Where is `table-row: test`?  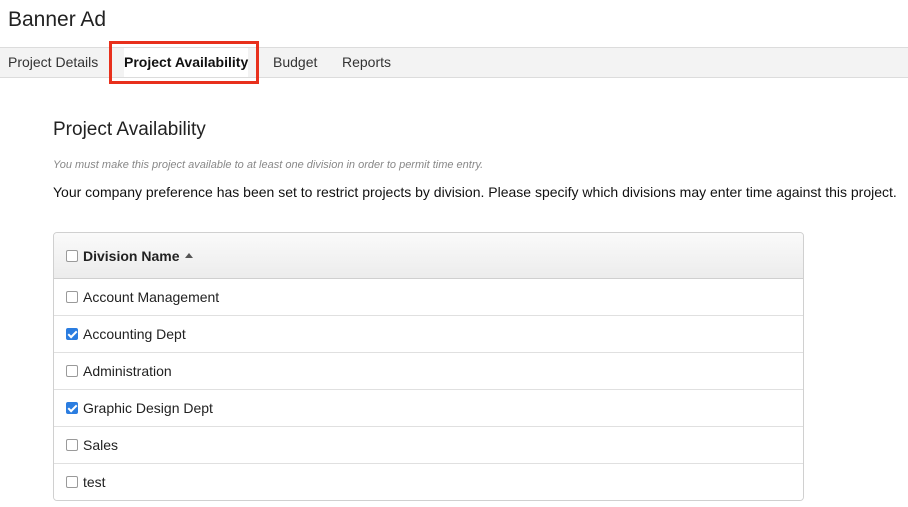
table-row: test is located at coordinates (428, 482).